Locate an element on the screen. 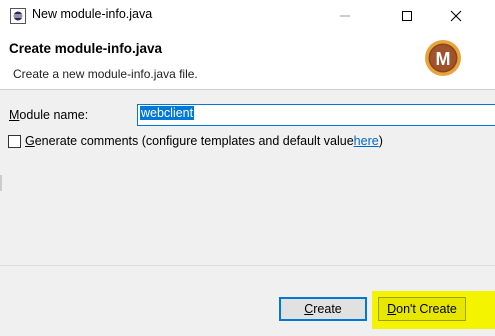 The image size is (495, 336). minimize-button is located at coordinates (345, 16).